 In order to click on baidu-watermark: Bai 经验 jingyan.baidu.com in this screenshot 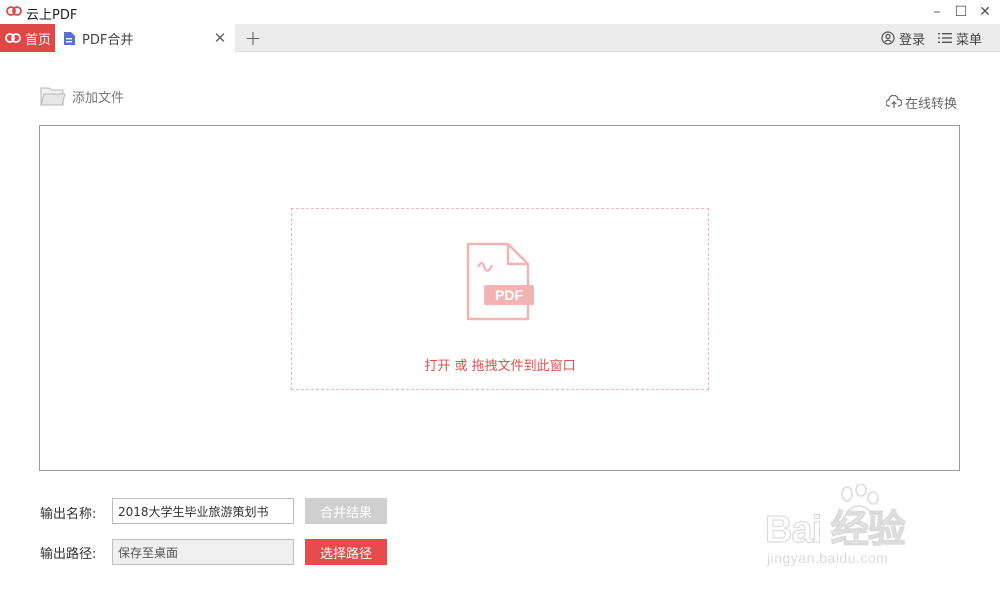, I will do `click(859, 529)`.